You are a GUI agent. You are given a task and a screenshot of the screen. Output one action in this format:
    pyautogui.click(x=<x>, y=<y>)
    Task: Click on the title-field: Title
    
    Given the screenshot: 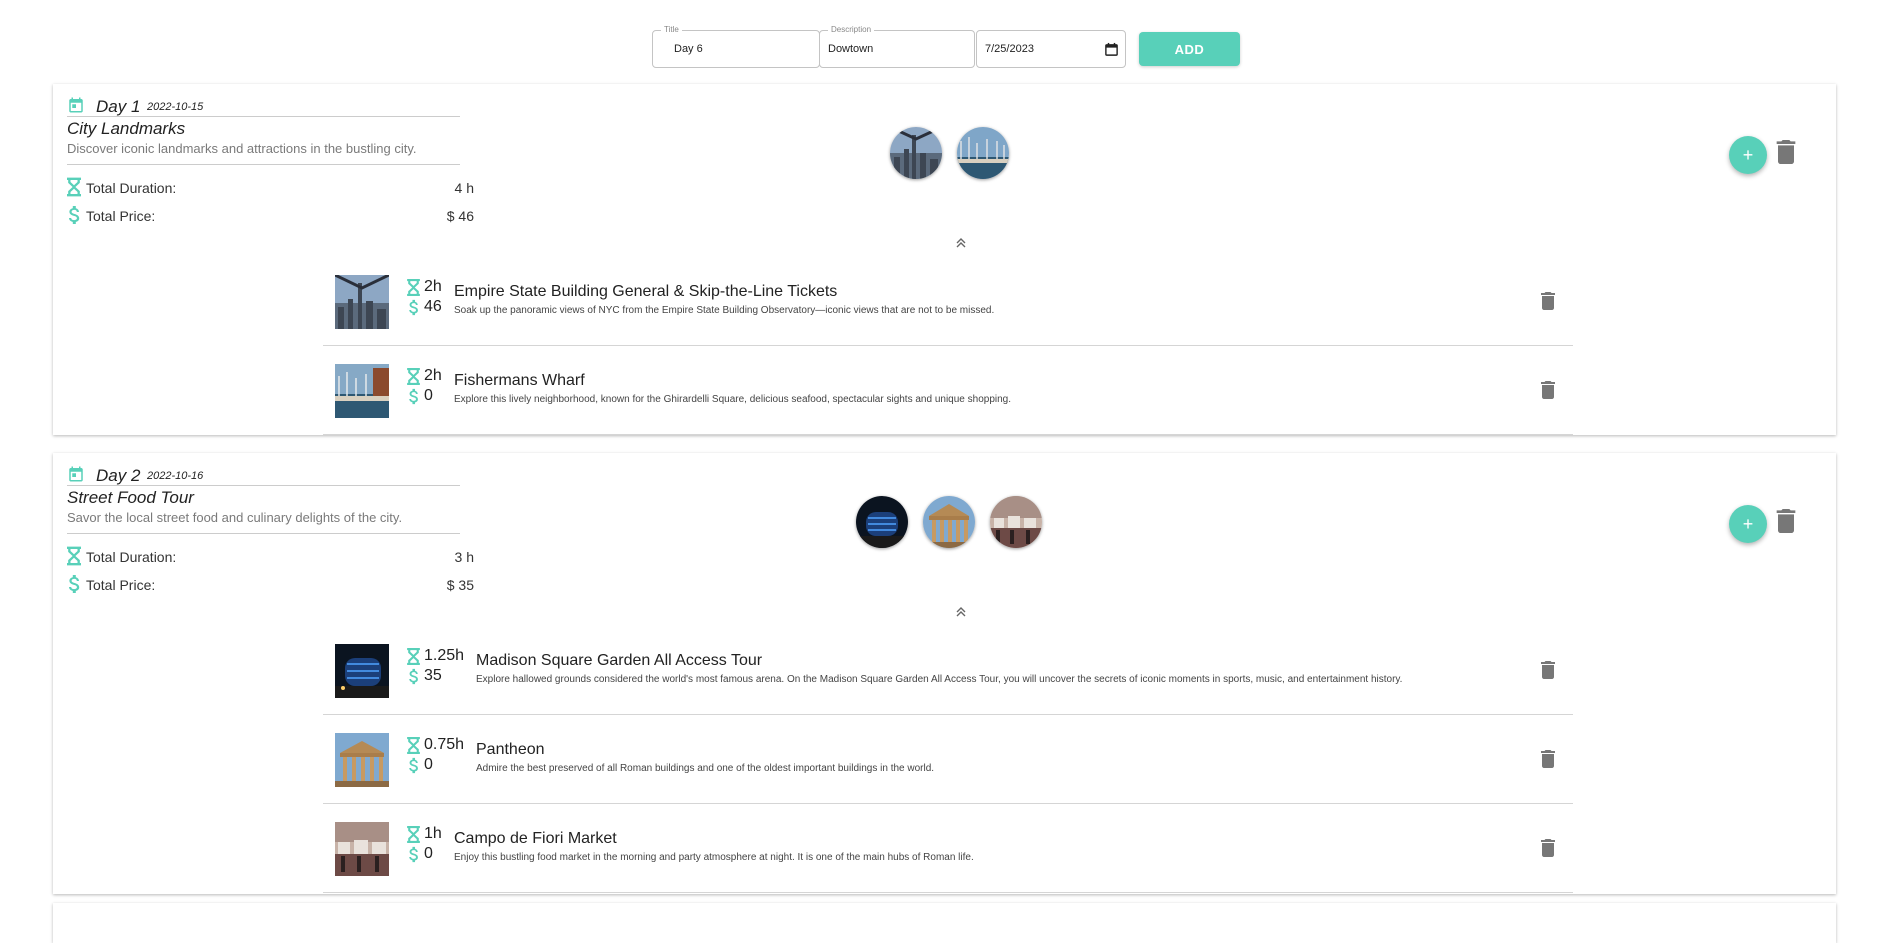 What is the action you would take?
    pyautogui.click(x=736, y=46)
    